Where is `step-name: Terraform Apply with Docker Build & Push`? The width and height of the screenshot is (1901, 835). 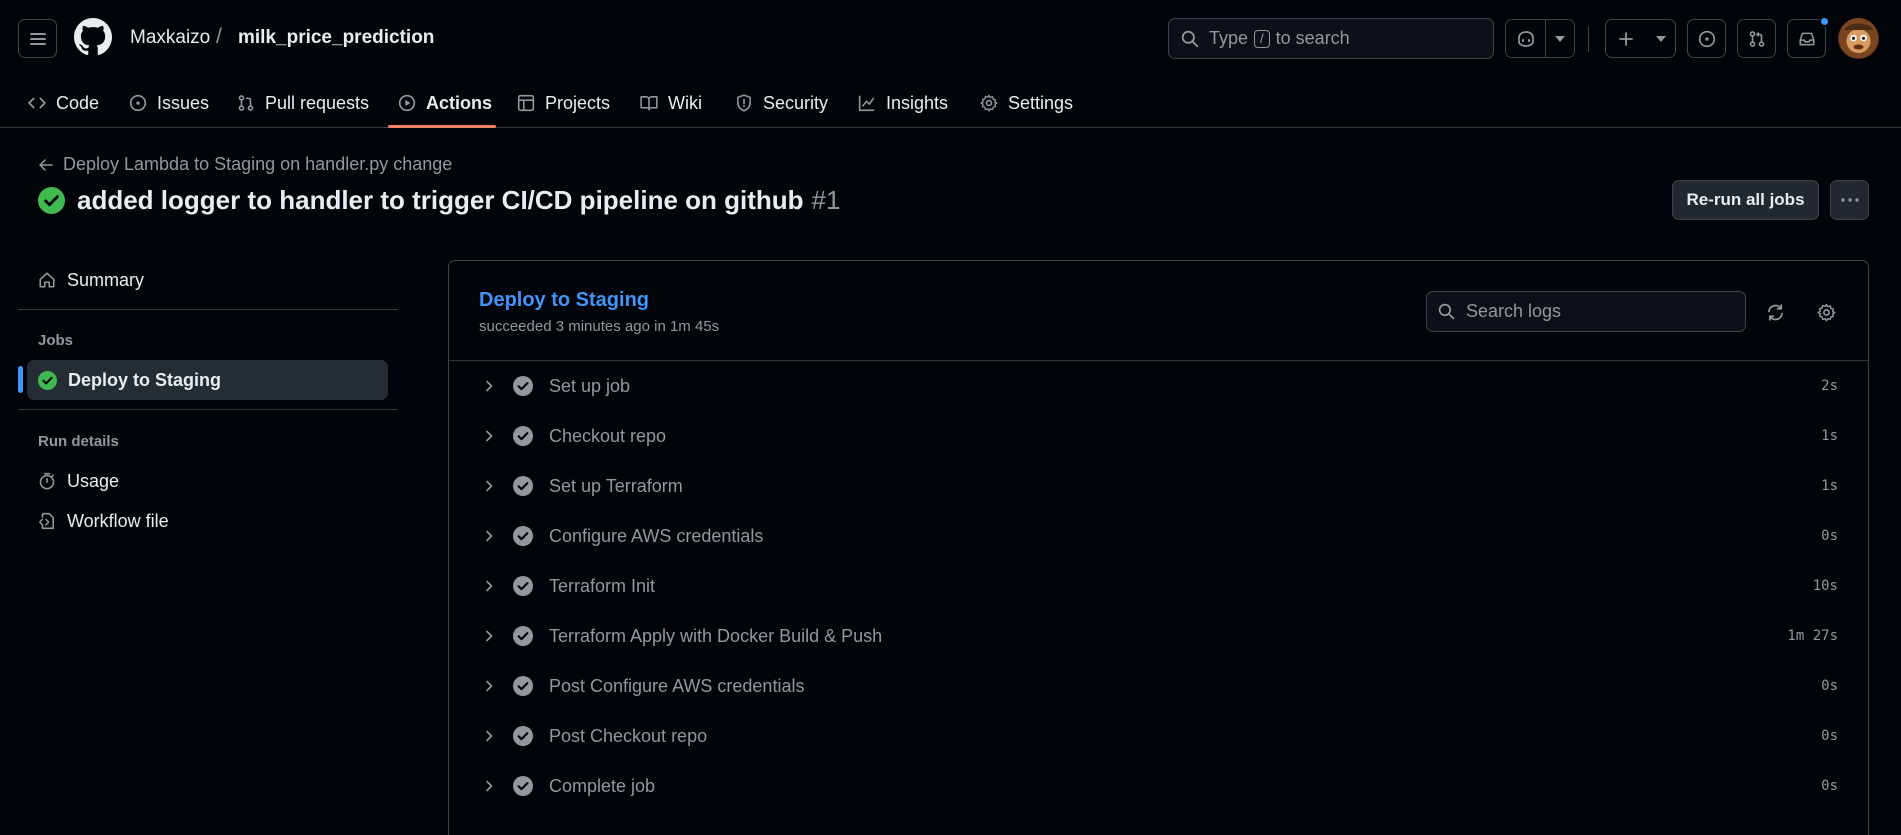 step-name: Terraform Apply with Docker Build & Push is located at coordinates (716, 636).